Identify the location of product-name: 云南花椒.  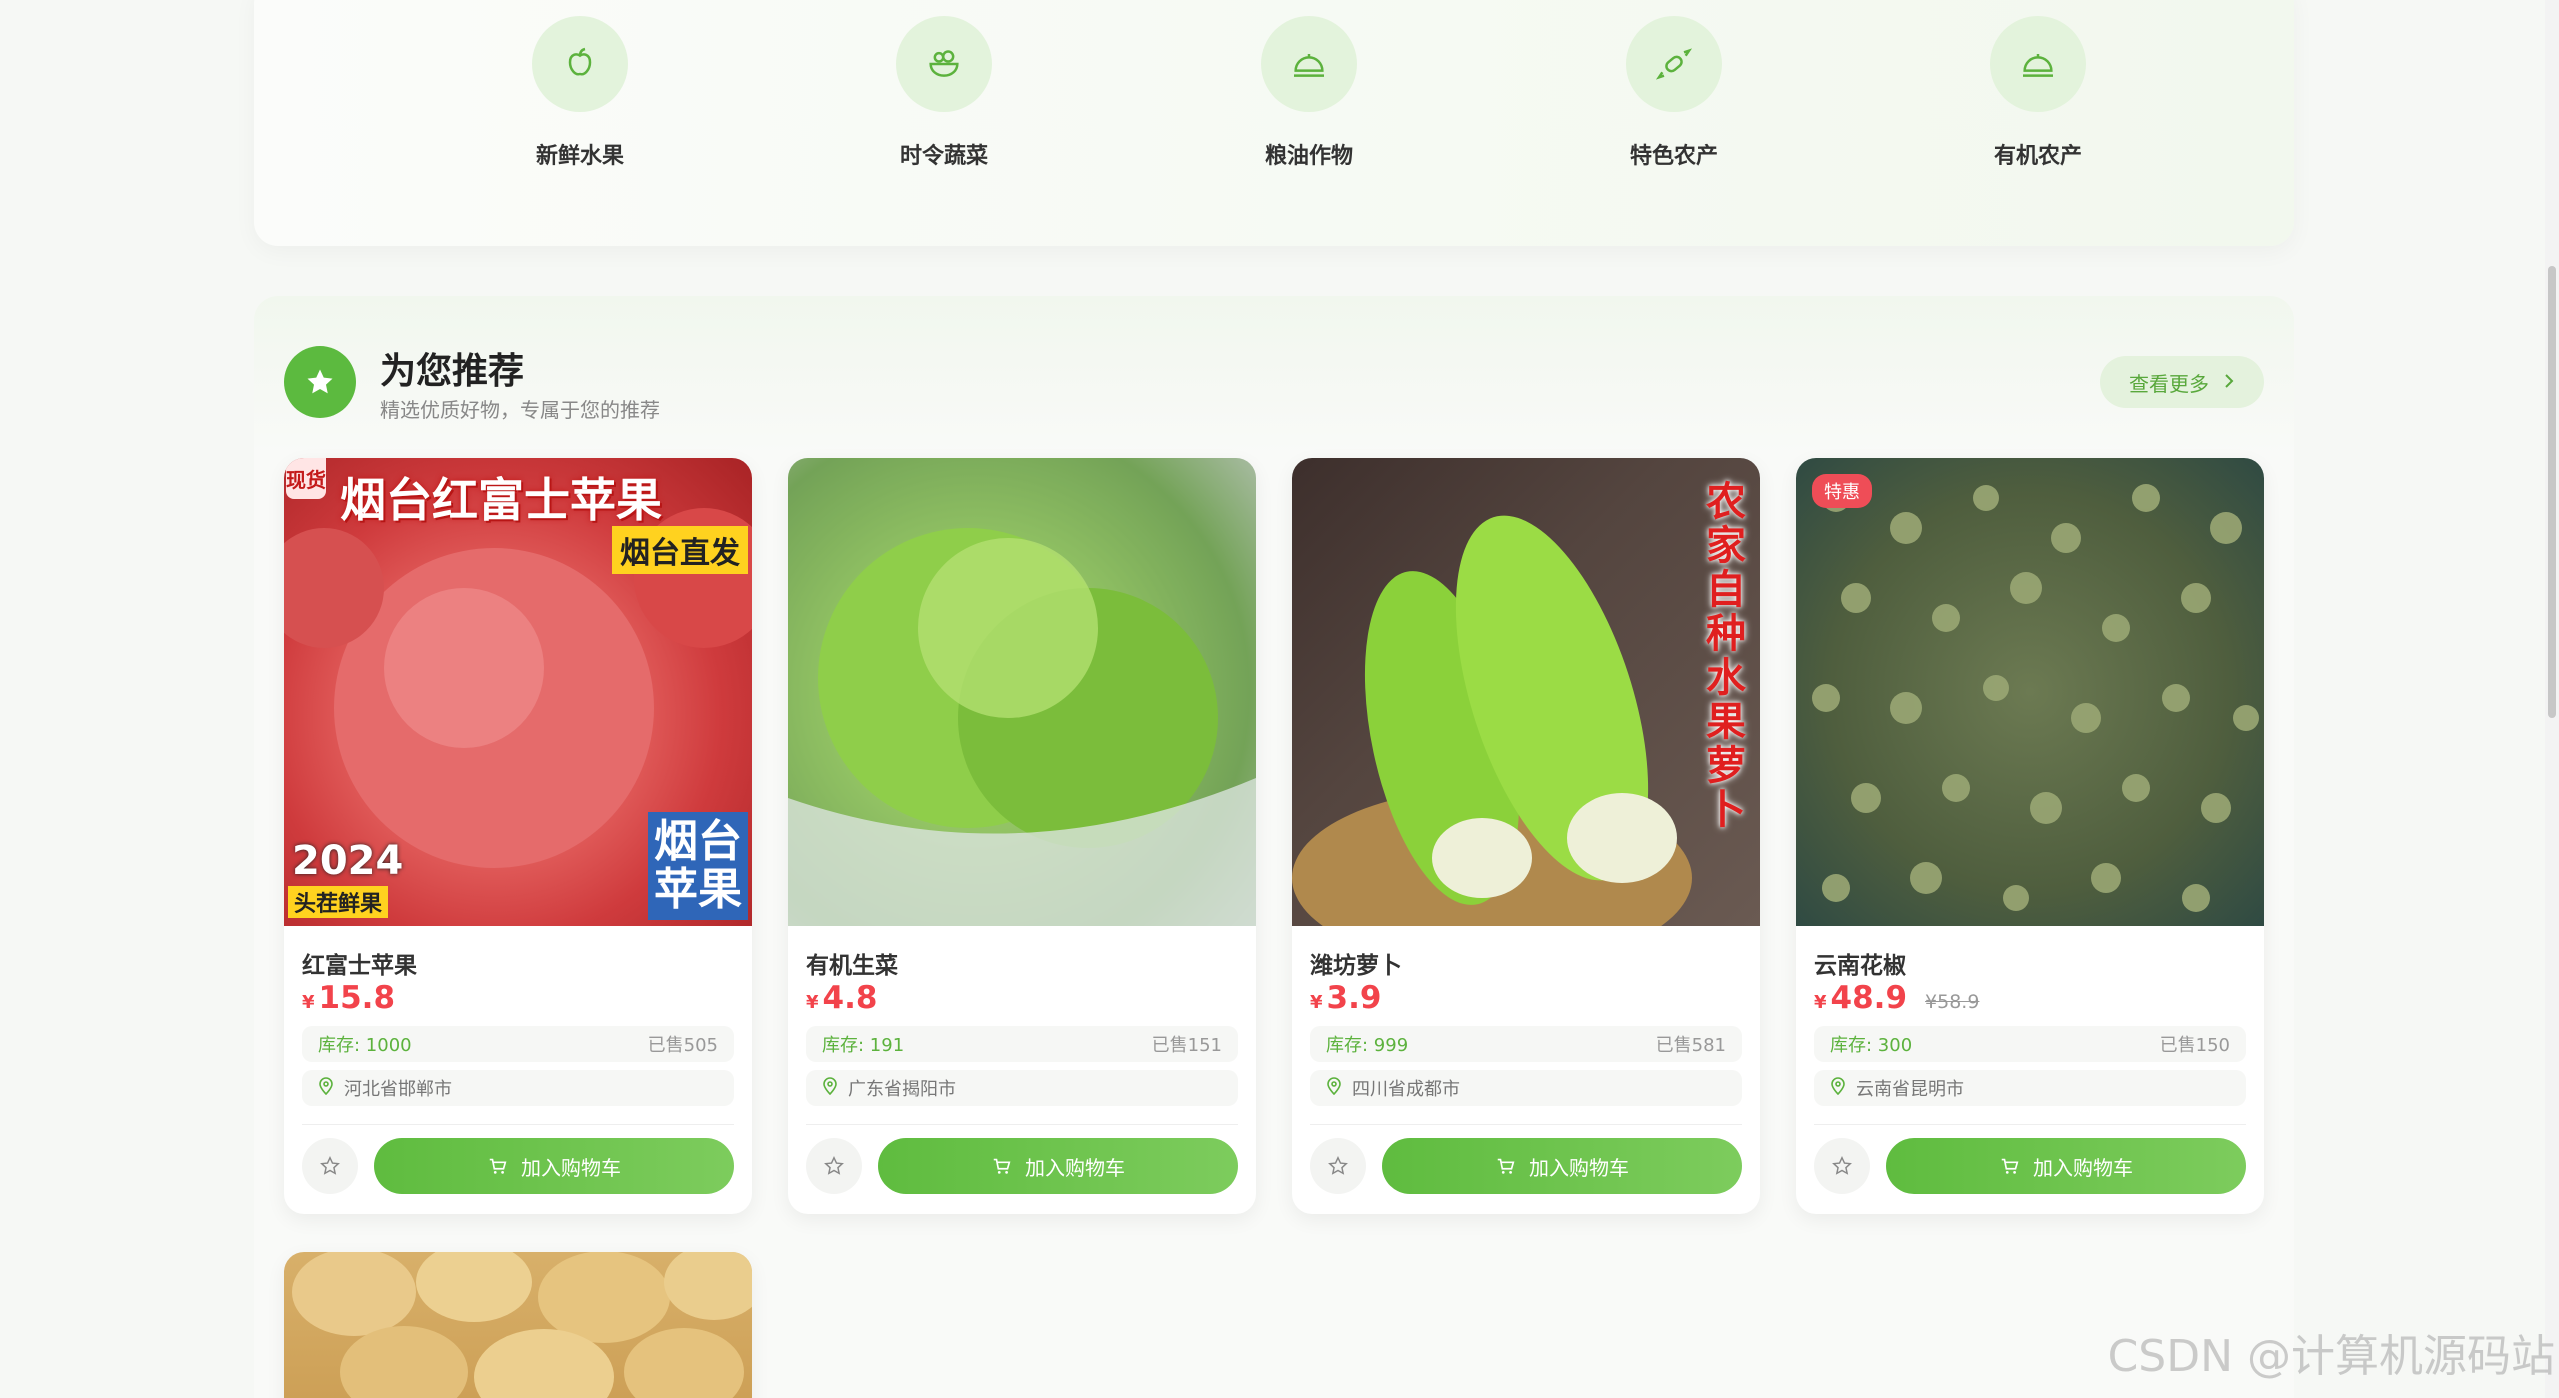
(1860, 963).